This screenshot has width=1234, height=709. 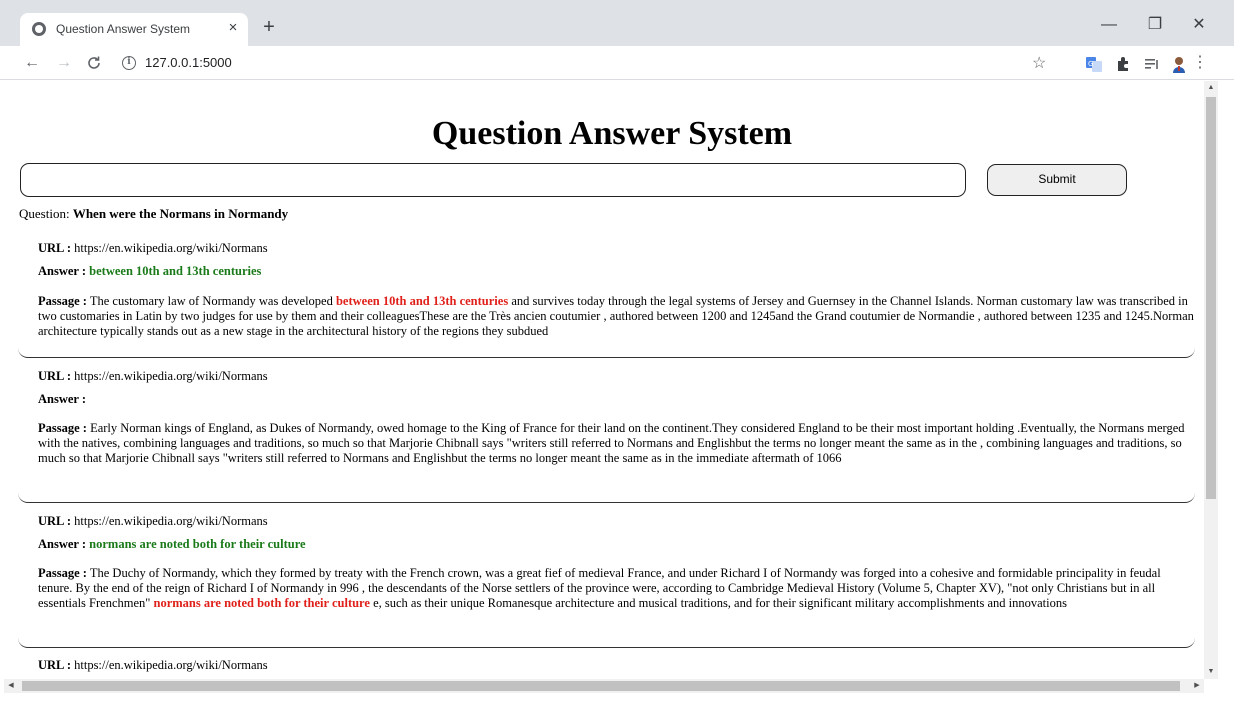 What do you see at coordinates (261, 603) in the screenshot?
I see `passage-highlight: normans are noted both for their culture` at bounding box center [261, 603].